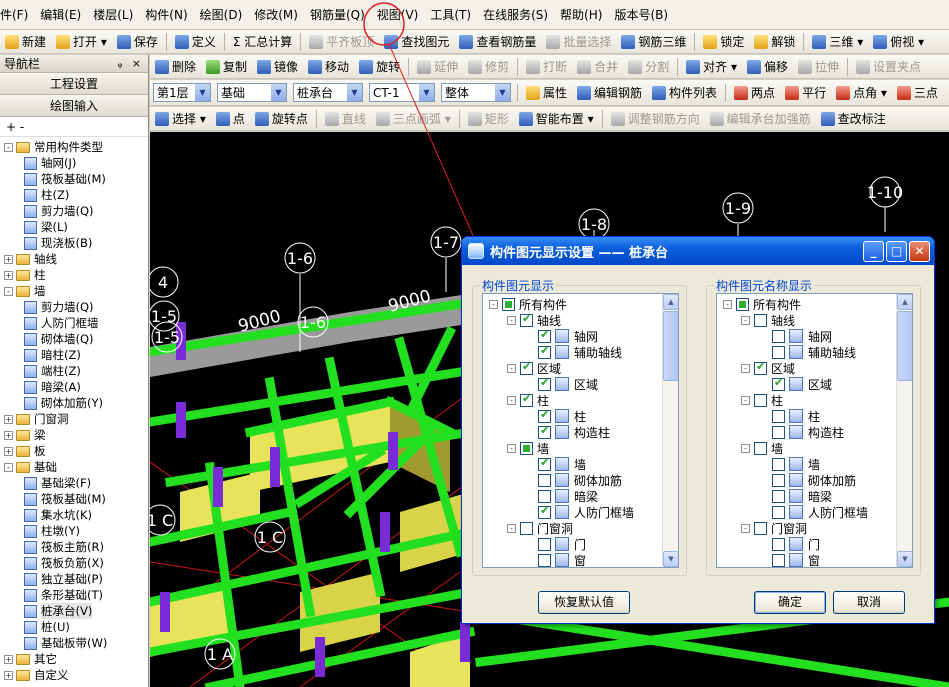 This screenshot has height=687, width=949. What do you see at coordinates (711, 67) in the screenshot?
I see `toolbar-button-对齐: 对齐 ▾` at bounding box center [711, 67].